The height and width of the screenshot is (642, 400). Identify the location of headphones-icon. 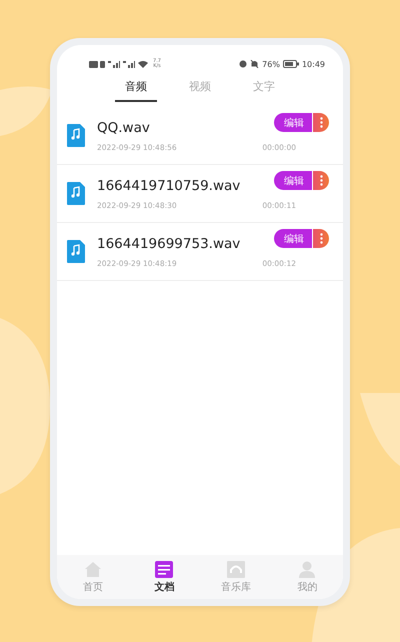
(236, 569).